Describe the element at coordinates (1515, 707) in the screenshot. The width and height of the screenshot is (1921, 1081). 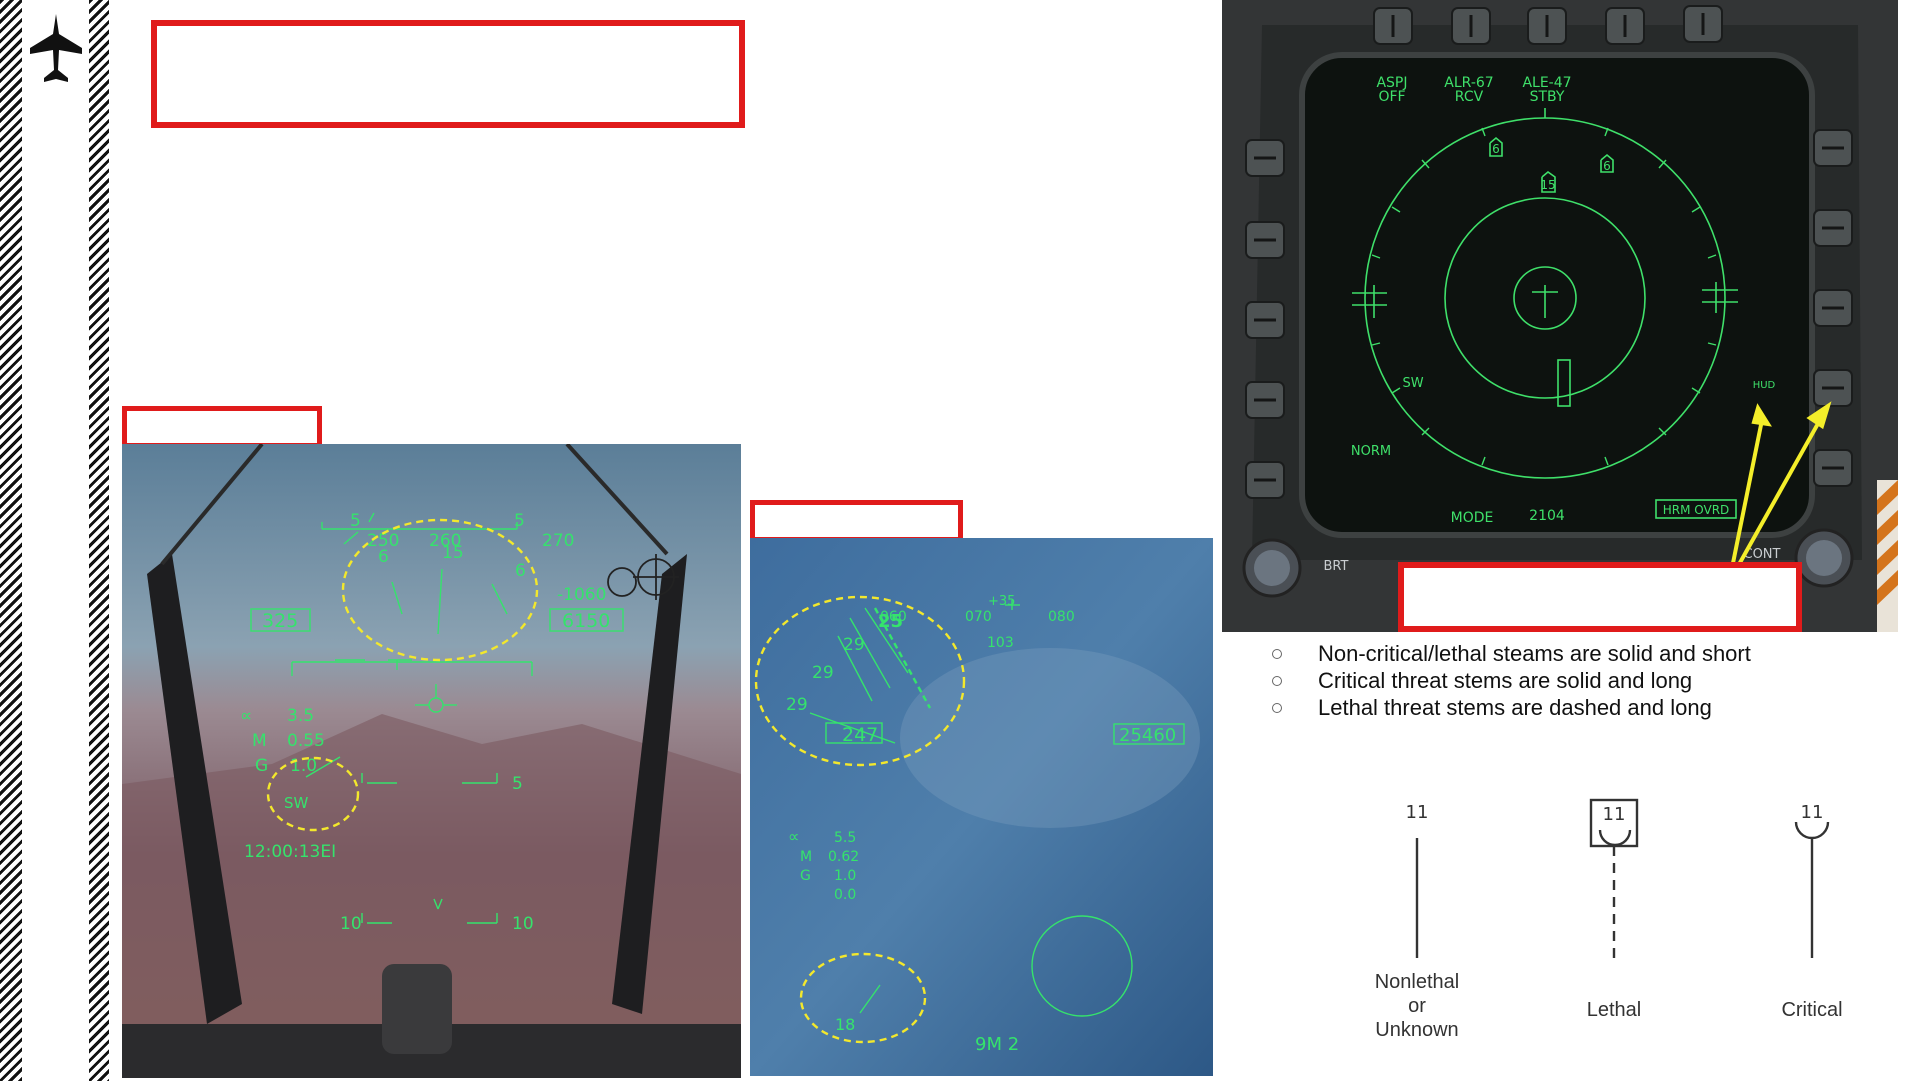
I see `bullet-text: Lethal threat stems are dashed and long` at that location.